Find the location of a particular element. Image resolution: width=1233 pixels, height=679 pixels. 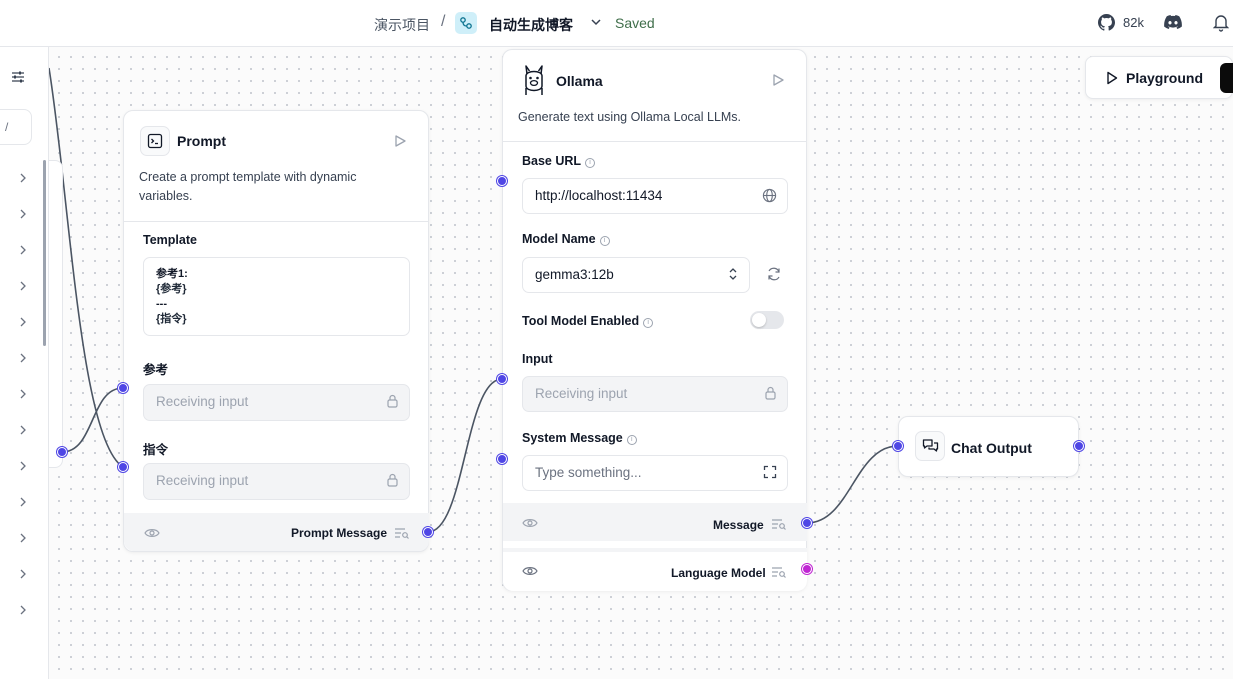

template-textarea: 参考1: {参考} --- {指令} is located at coordinates (276, 296).